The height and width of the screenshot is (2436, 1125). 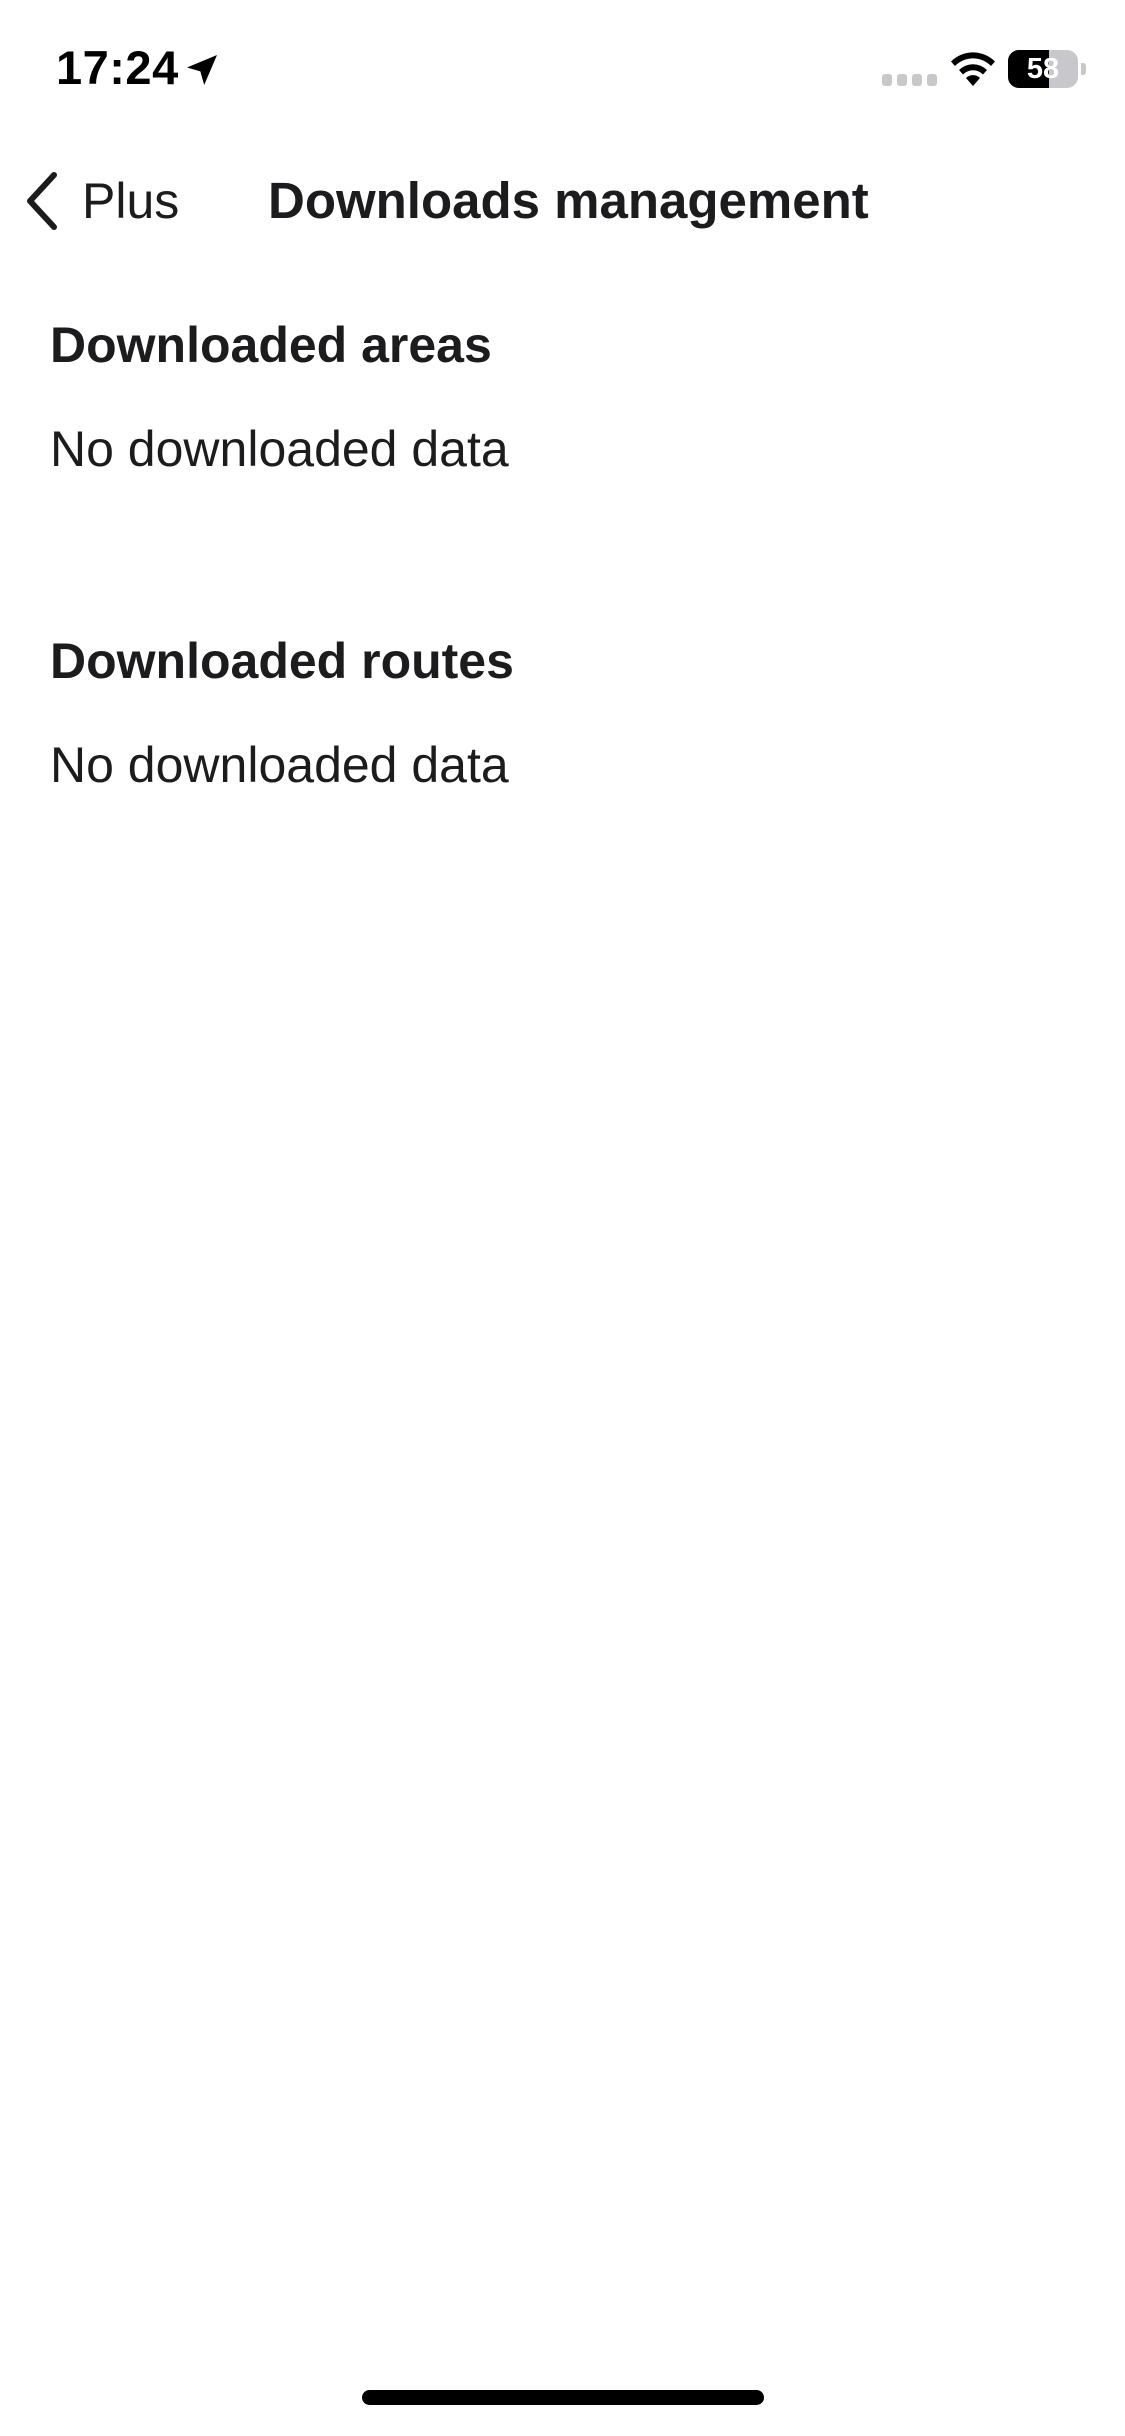 I want to click on battery-level: 58, so click(x=1043, y=69).